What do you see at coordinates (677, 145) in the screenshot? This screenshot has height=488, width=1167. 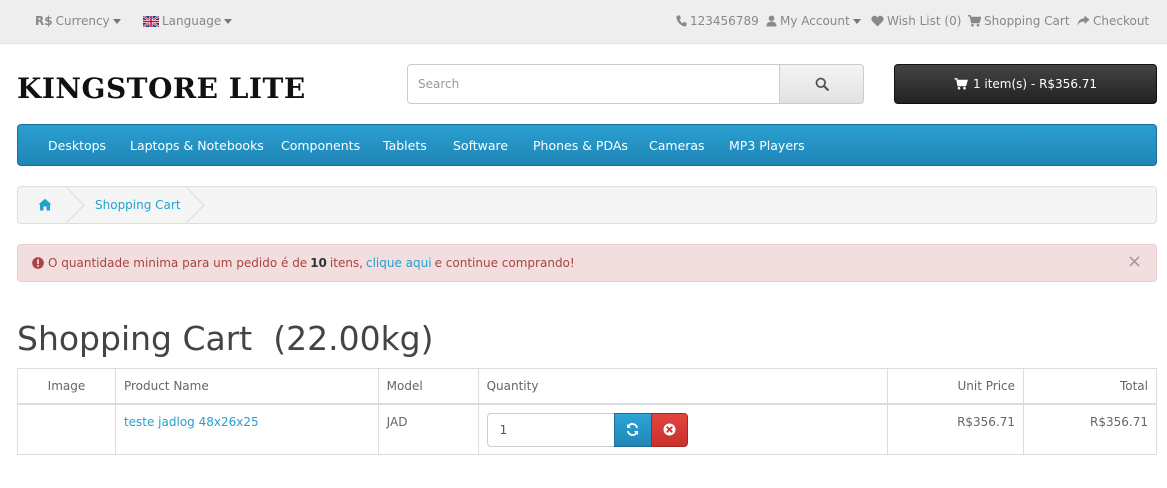 I see `nav-item-cameras: Cameras` at bounding box center [677, 145].